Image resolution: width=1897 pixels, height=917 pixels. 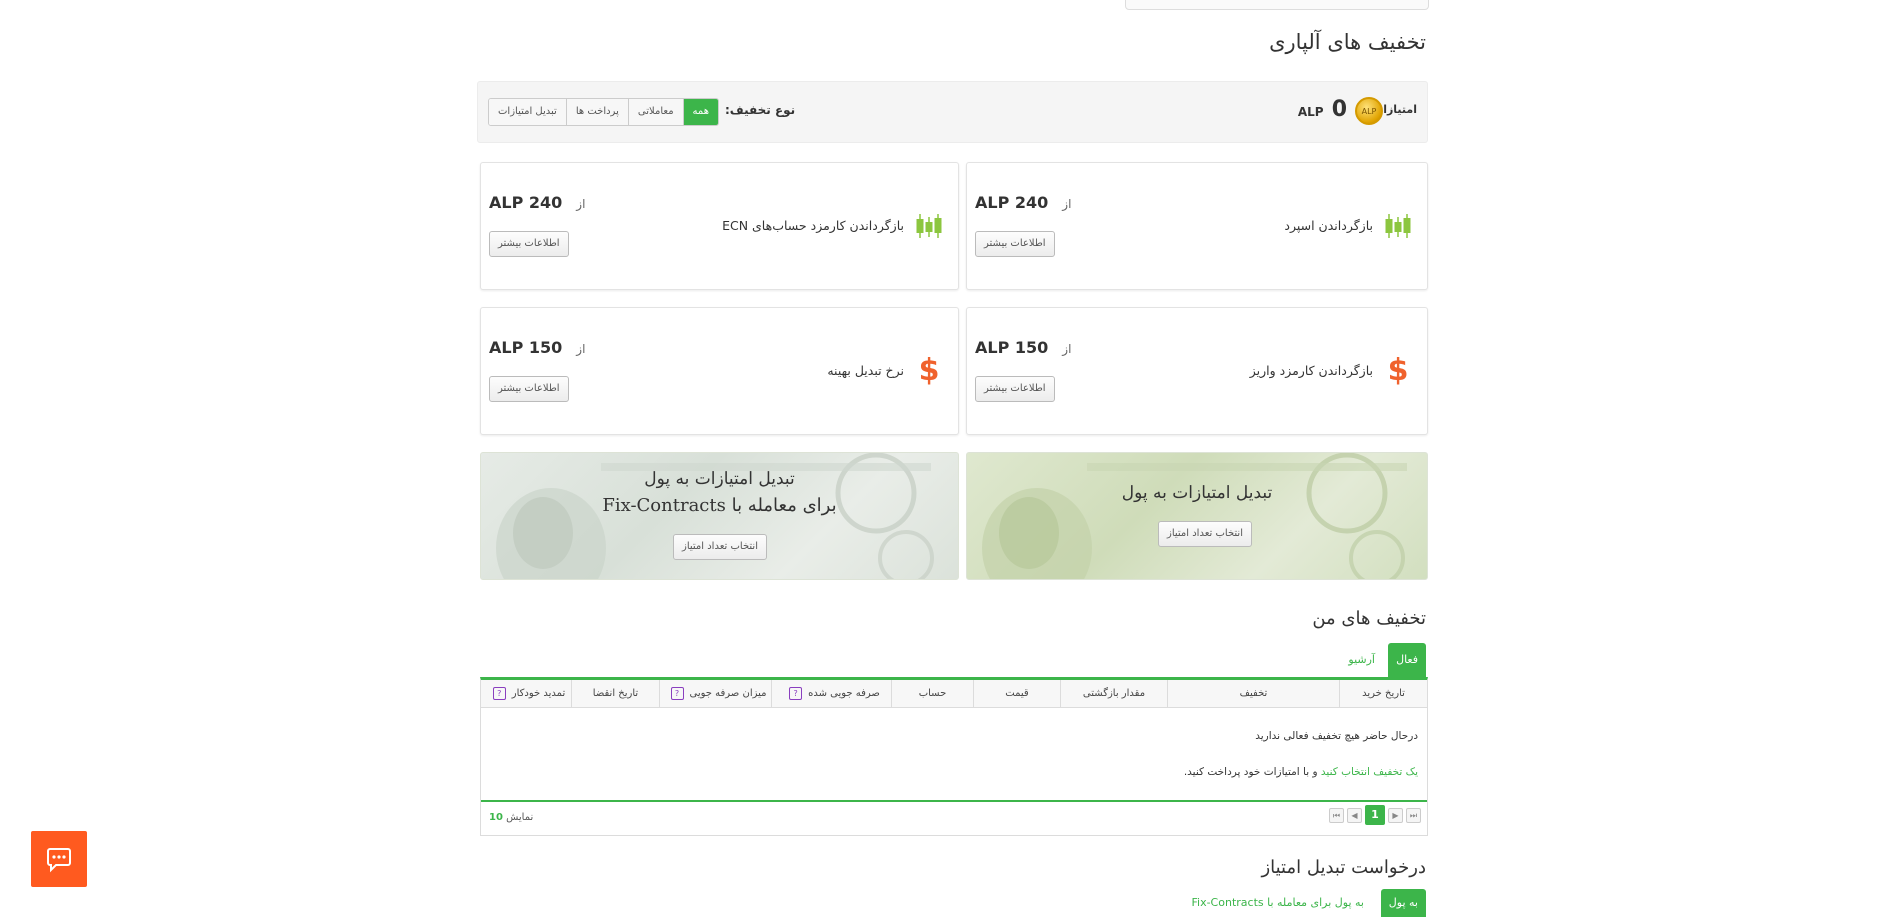 I want to click on column-saved: صرفه جویی شده?, so click(x=831, y=693).